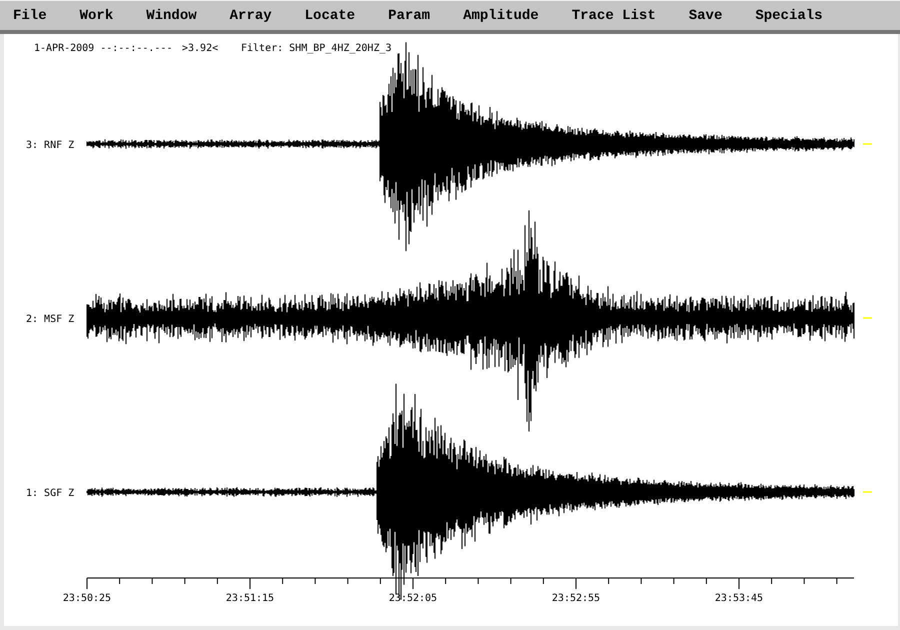  I want to click on time-label: 23:51:15, so click(250, 598).